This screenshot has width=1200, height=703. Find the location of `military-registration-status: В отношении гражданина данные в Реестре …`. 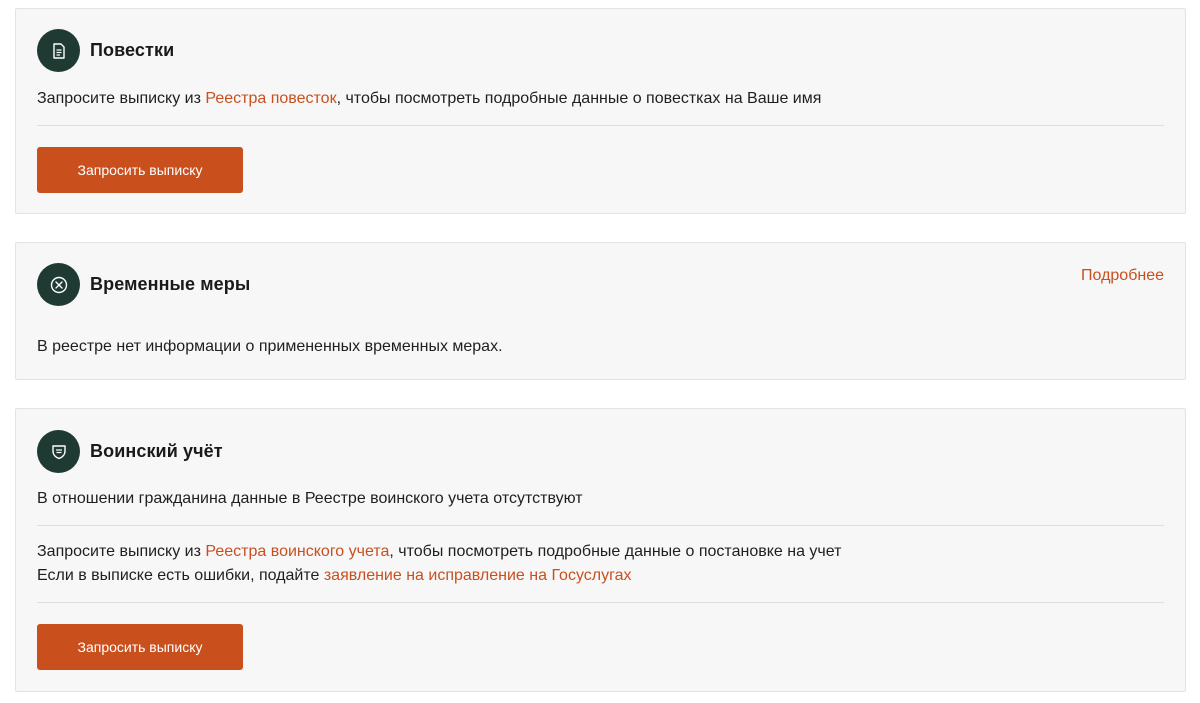

military-registration-status: В отношении гражданина данные в Реестре … is located at coordinates (310, 498).